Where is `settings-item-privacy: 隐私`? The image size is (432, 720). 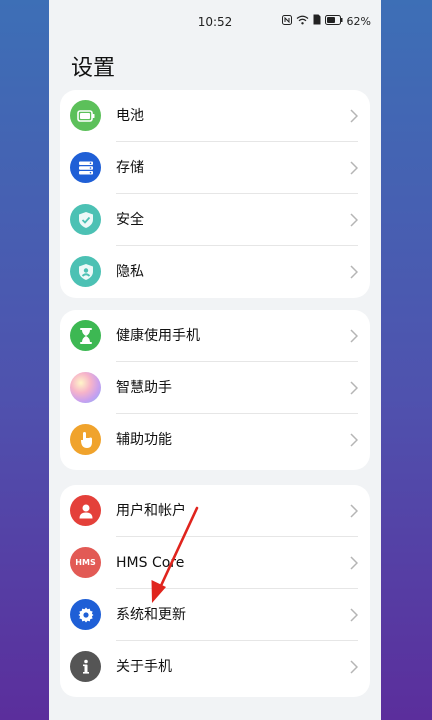 settings-item-privacy: 隐私 is located at coordinates (215, 272).